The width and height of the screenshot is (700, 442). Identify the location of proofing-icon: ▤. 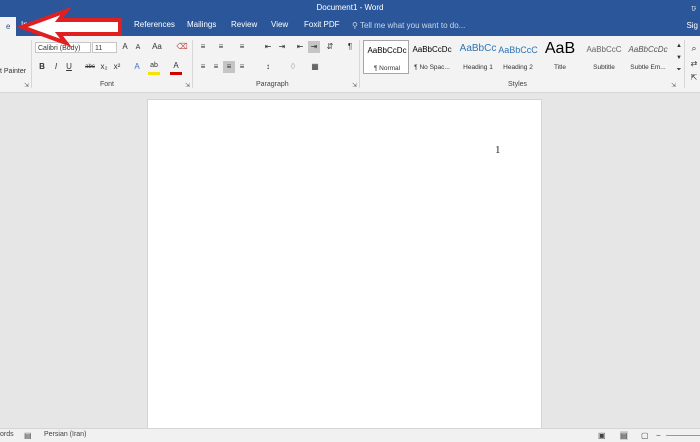
(28, 435).